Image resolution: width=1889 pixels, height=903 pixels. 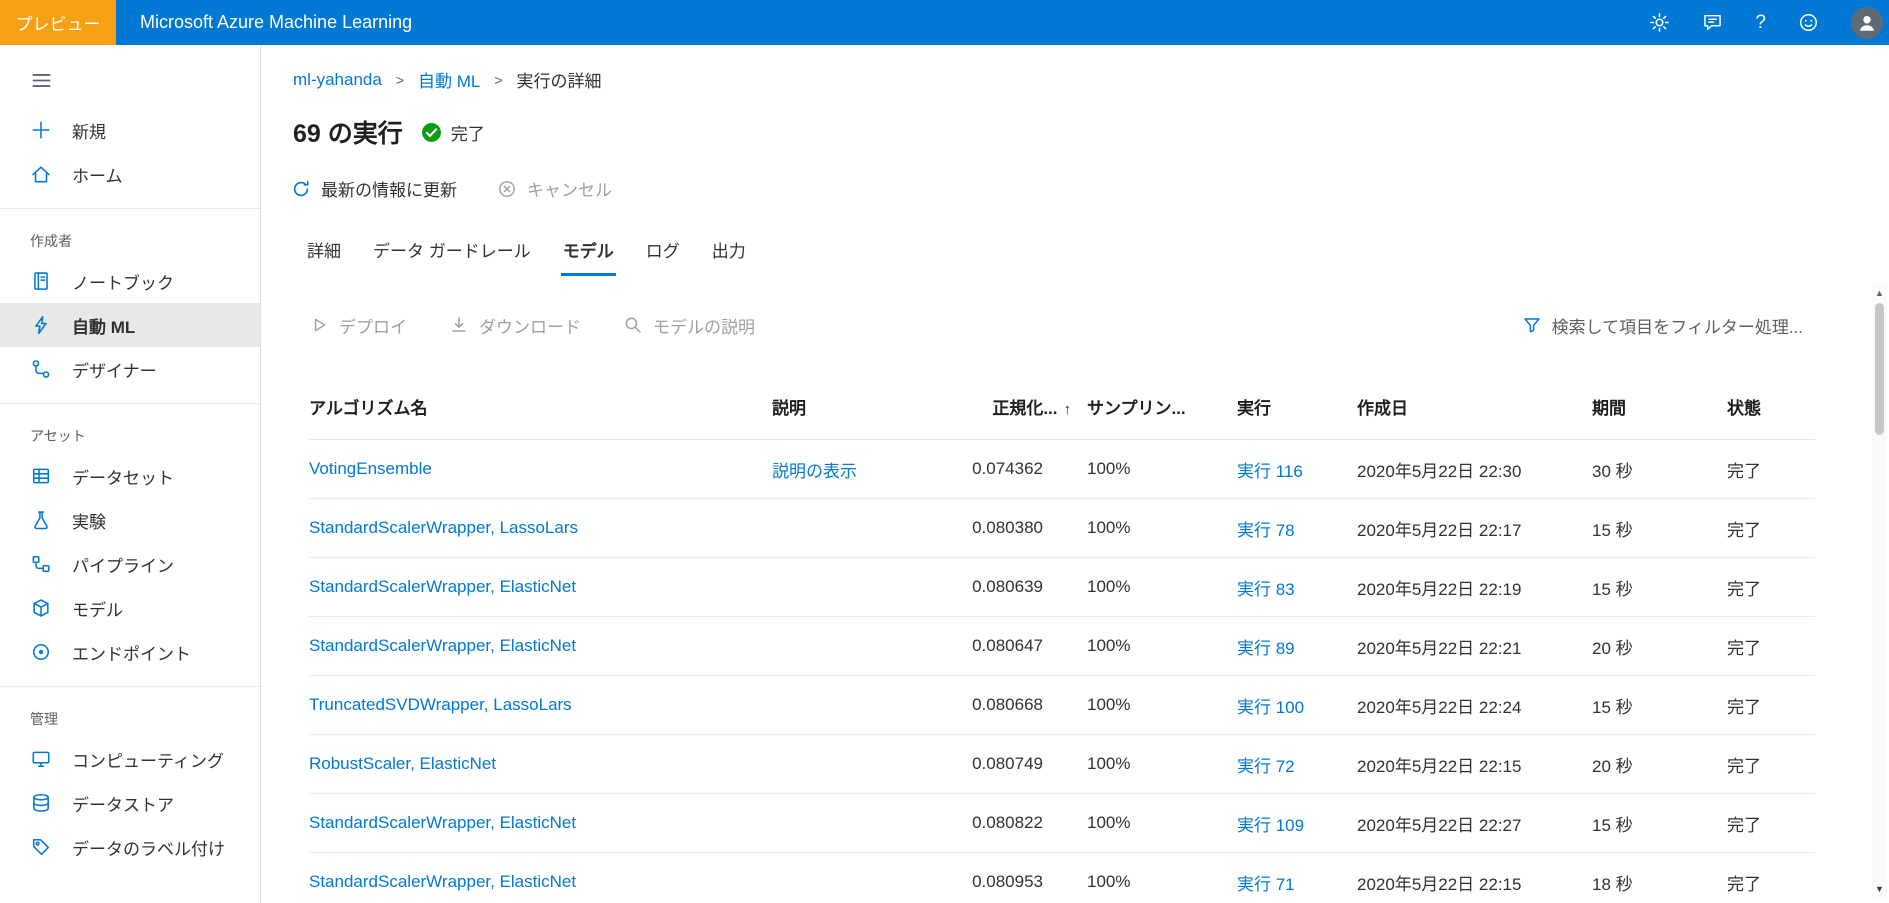 I want to click on explanation-link: 説明の表示, so click(x=814, y=471).